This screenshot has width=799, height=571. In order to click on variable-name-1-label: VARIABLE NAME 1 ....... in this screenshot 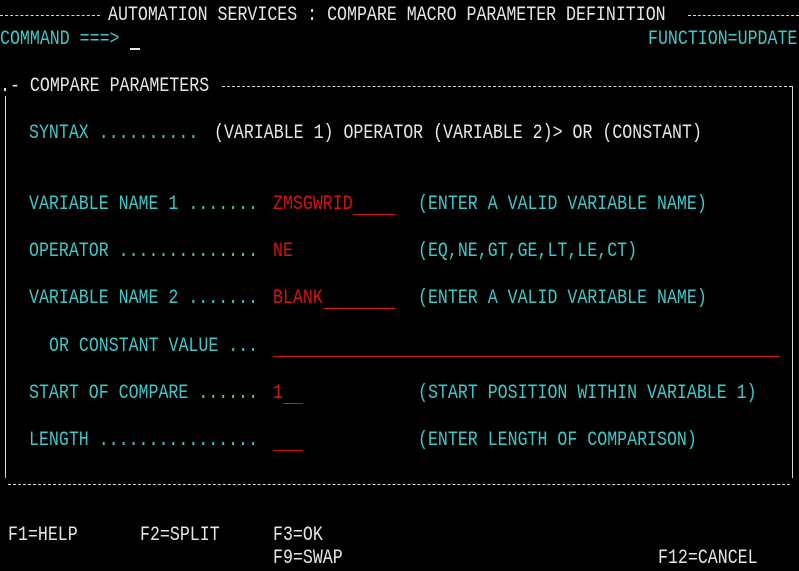, I will do `click(144, 203)`.